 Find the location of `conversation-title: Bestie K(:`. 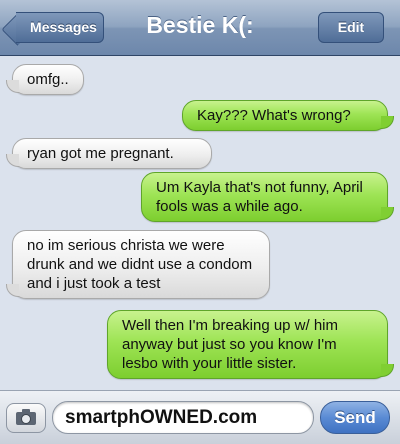

conversation-title: Bestie K(: is located at coordinates (200, 25).